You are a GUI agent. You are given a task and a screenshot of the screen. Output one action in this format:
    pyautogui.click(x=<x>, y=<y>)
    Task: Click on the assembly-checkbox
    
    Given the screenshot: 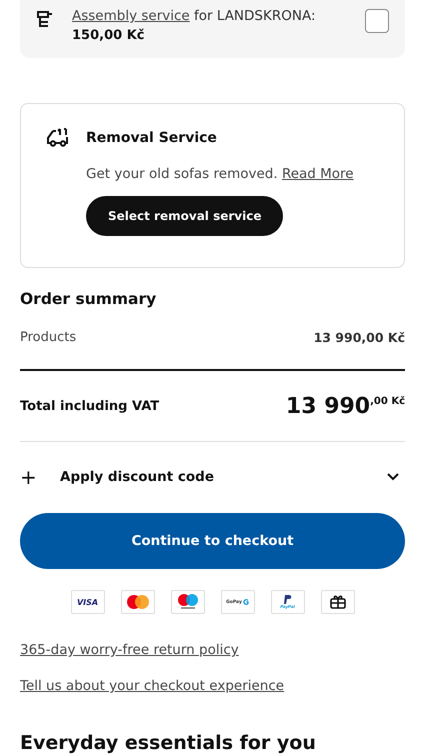 What is the action you would take?
    pyautogui.click(x=377, y=21)
    